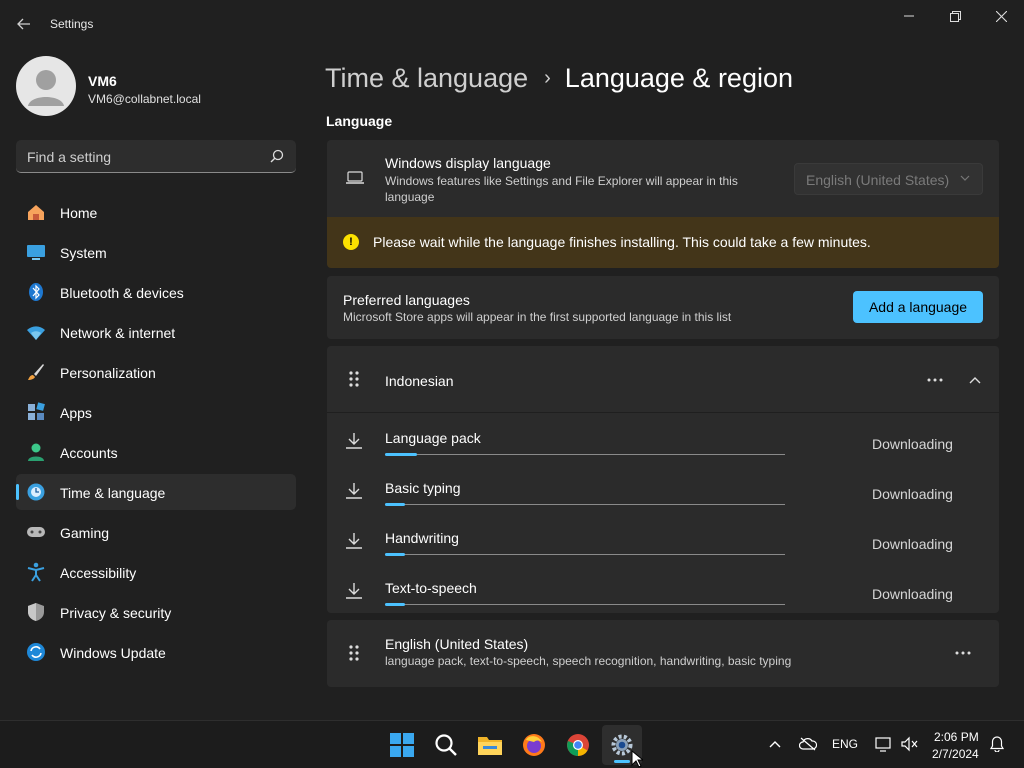 The image size is (1024, 768). Describe the element at coordinates (845, 744) in the screenshot. I see `input-language-indicator: ENG` at that location.